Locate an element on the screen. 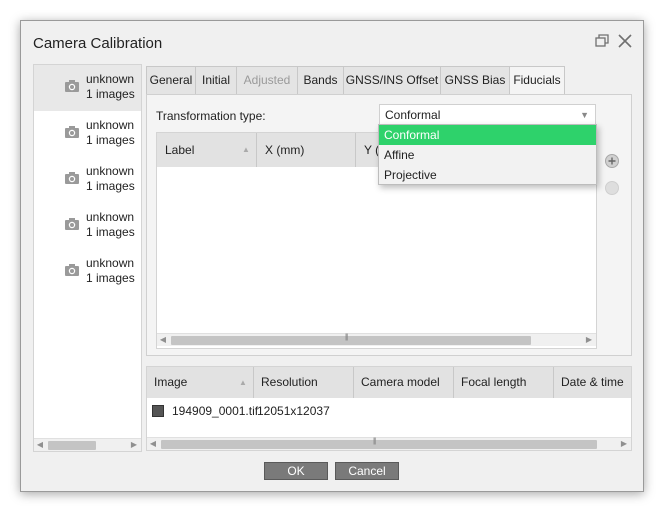 The height and width of the screenshot is (512, 664). column-header-date-time: Date & time is located at coordinates (592, 382).